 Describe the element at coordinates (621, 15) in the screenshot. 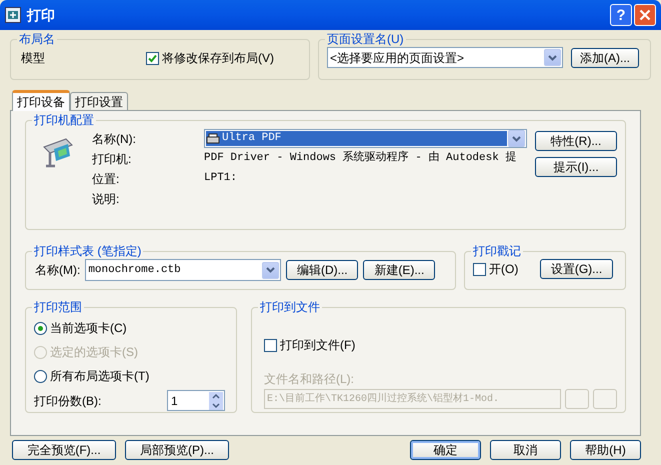

I see `help-button: ?` at that location.